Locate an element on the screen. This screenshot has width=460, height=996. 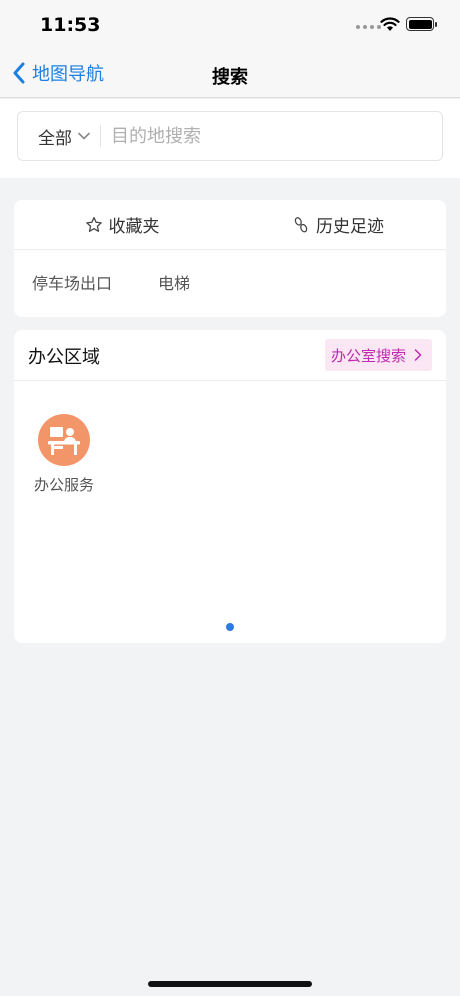
search-area: 全部 is located at coordinates (230, 138).